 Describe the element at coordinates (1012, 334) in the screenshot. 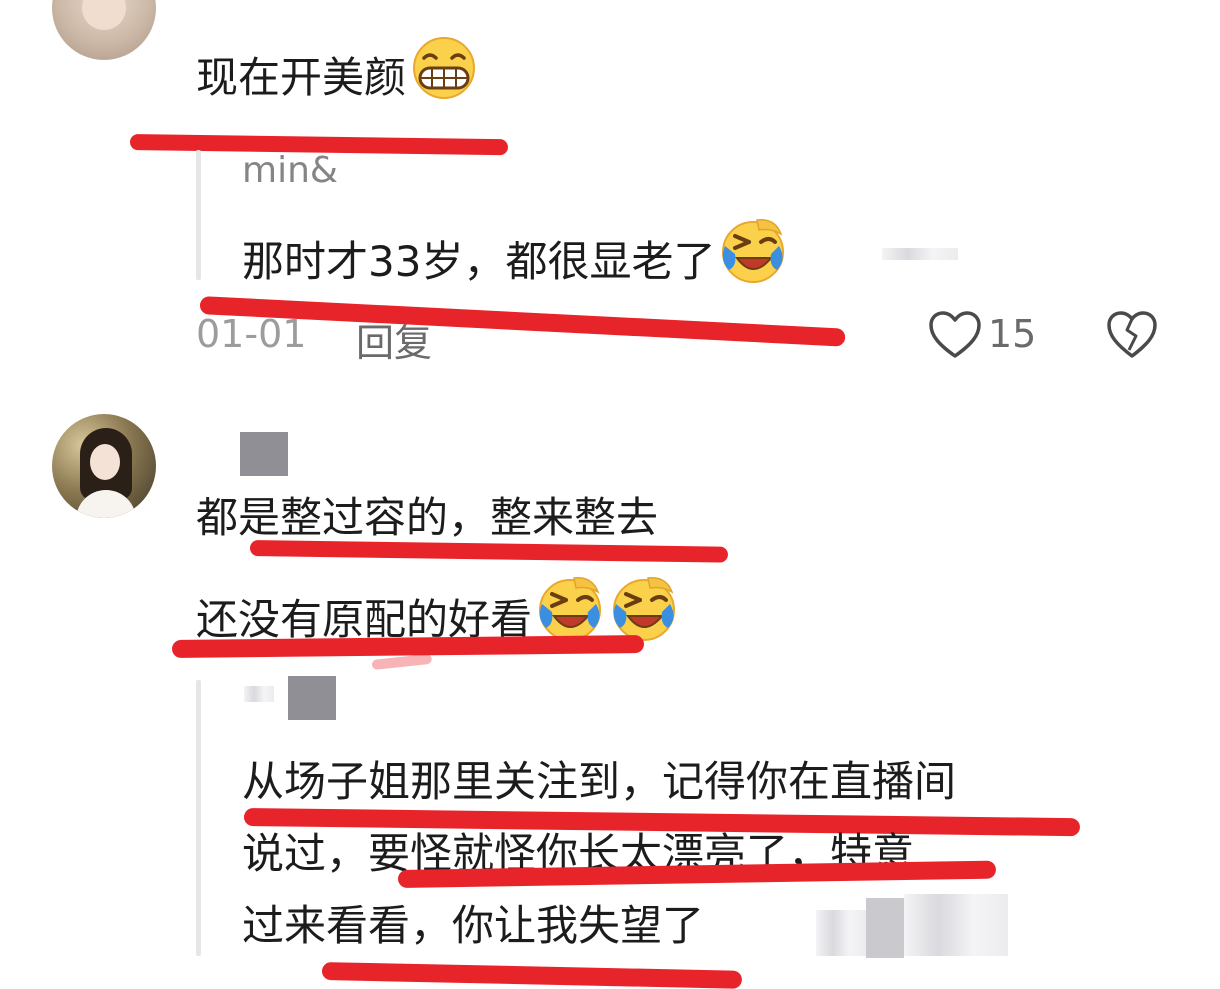

I see `like-count: 15` at that location.